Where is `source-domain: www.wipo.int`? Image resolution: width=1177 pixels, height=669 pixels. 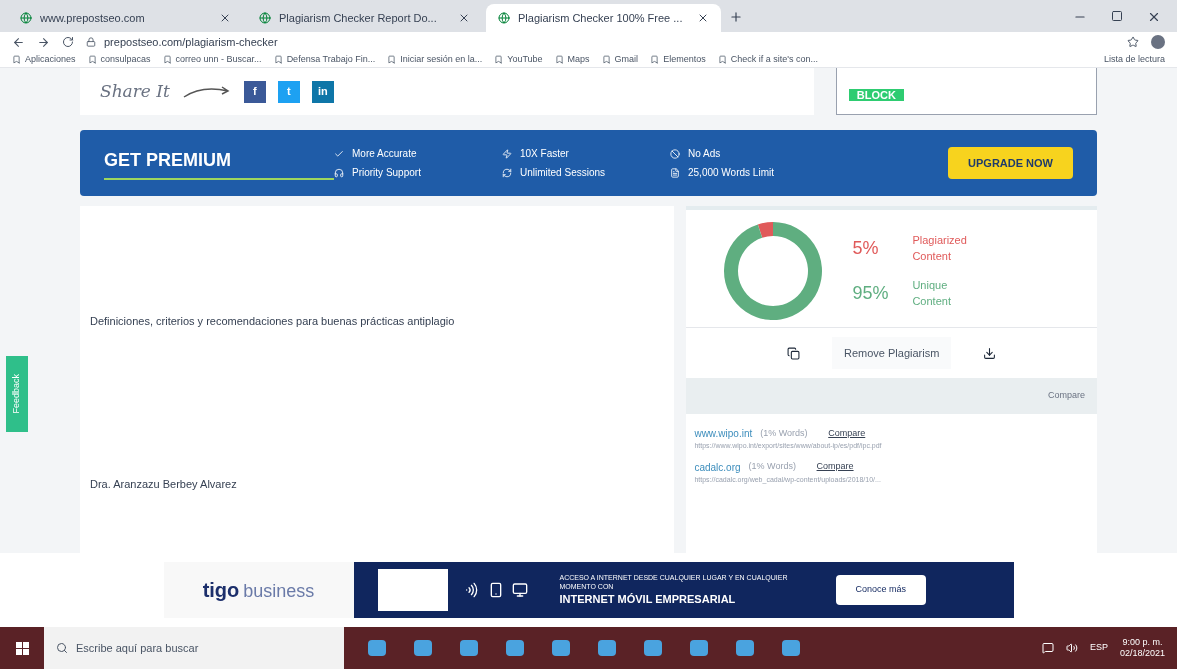
source-domain: www.wipo.int is located at coordinates (723, 433).